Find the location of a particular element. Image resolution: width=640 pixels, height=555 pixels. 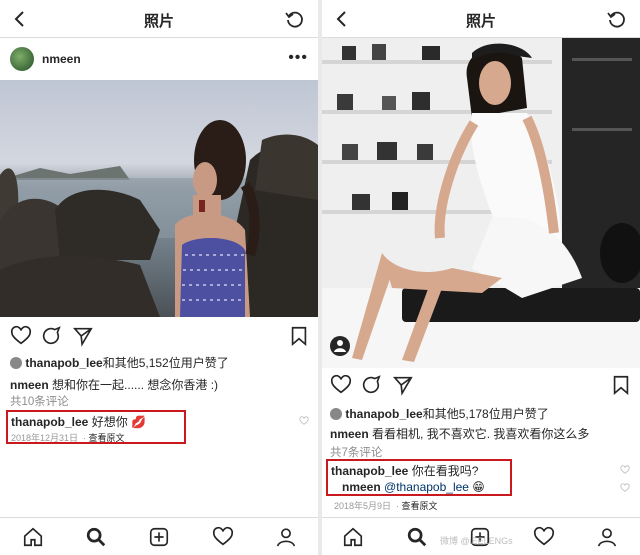

post-username: nmeen is located at coordinates (61, 59).